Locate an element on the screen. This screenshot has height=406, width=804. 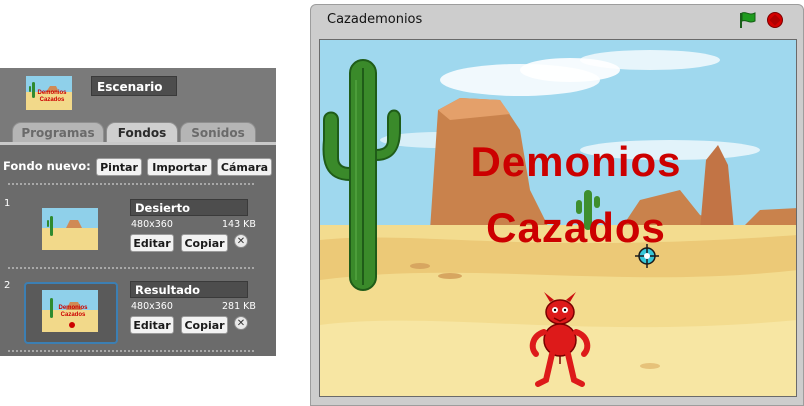
background-filesize: 143 KB is located at coordinates (239, 224).